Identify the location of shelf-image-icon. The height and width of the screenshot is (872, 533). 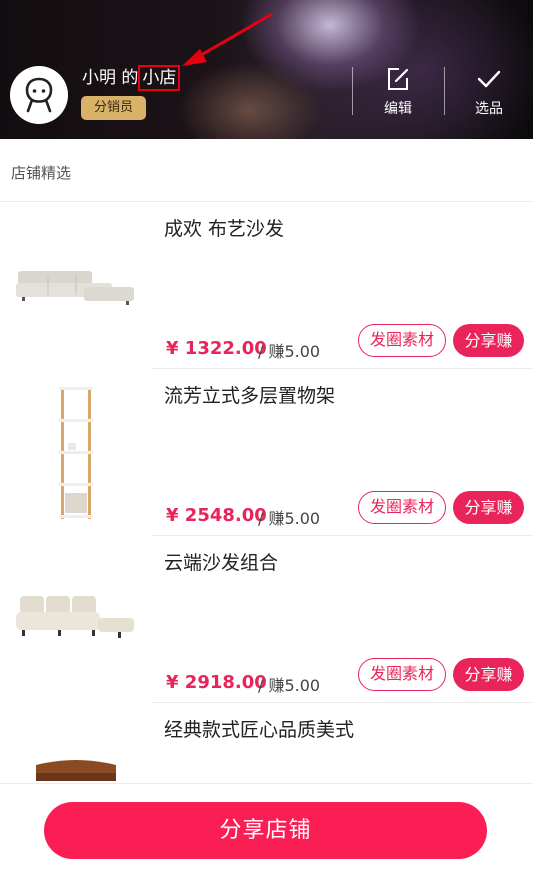
(76, 452).